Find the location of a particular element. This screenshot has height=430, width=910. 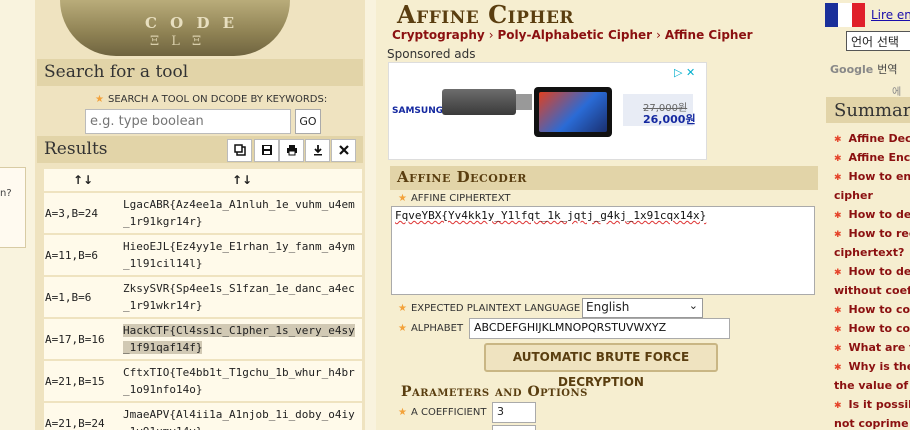

params-title-text: Parameters and Options is located at coordinates (494, 392).